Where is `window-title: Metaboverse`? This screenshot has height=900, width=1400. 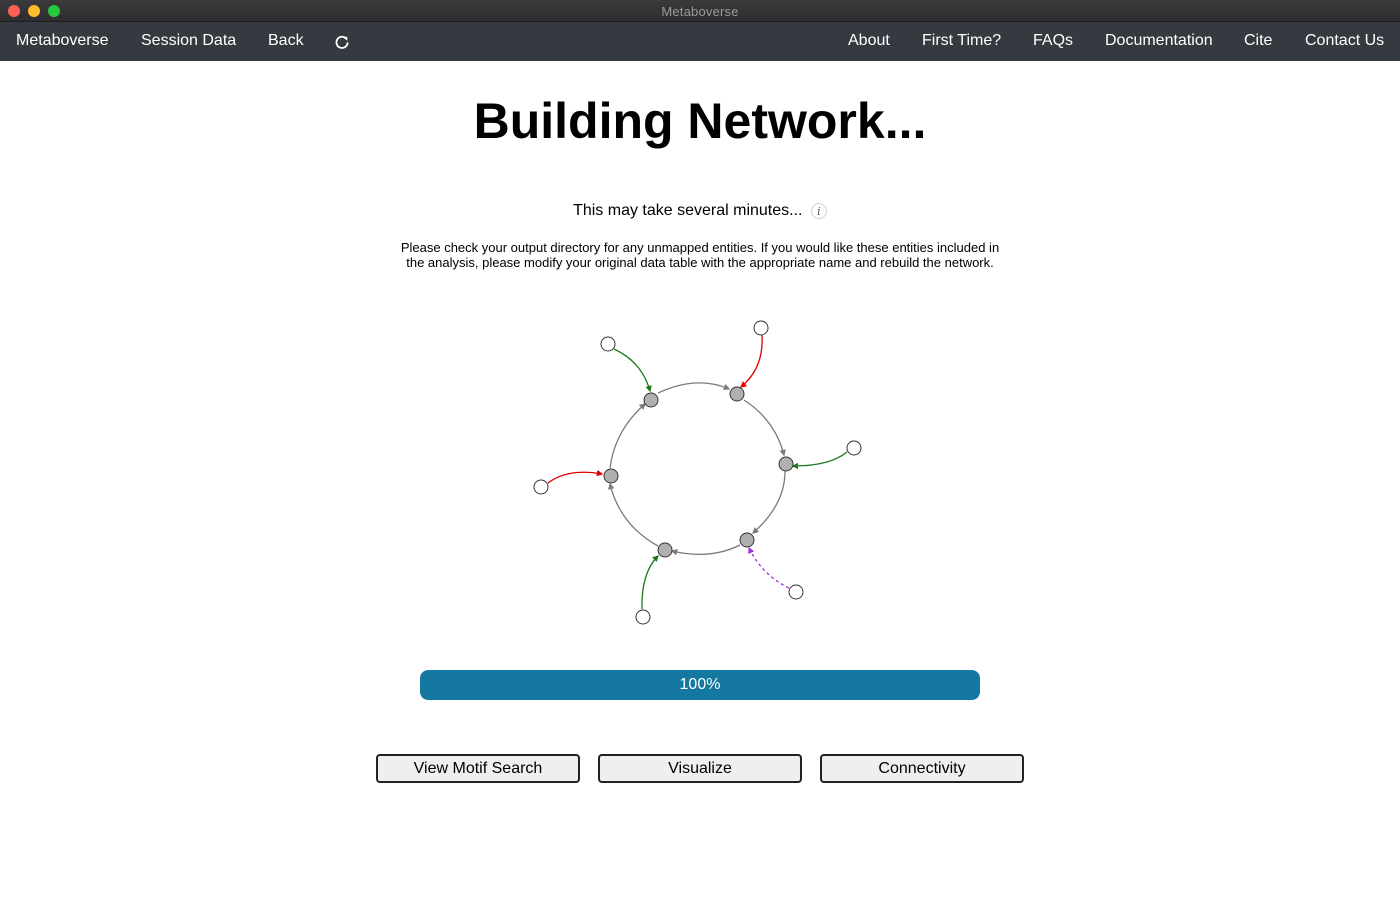
window-title: Metaboverse is located at coordinates (700, 11).